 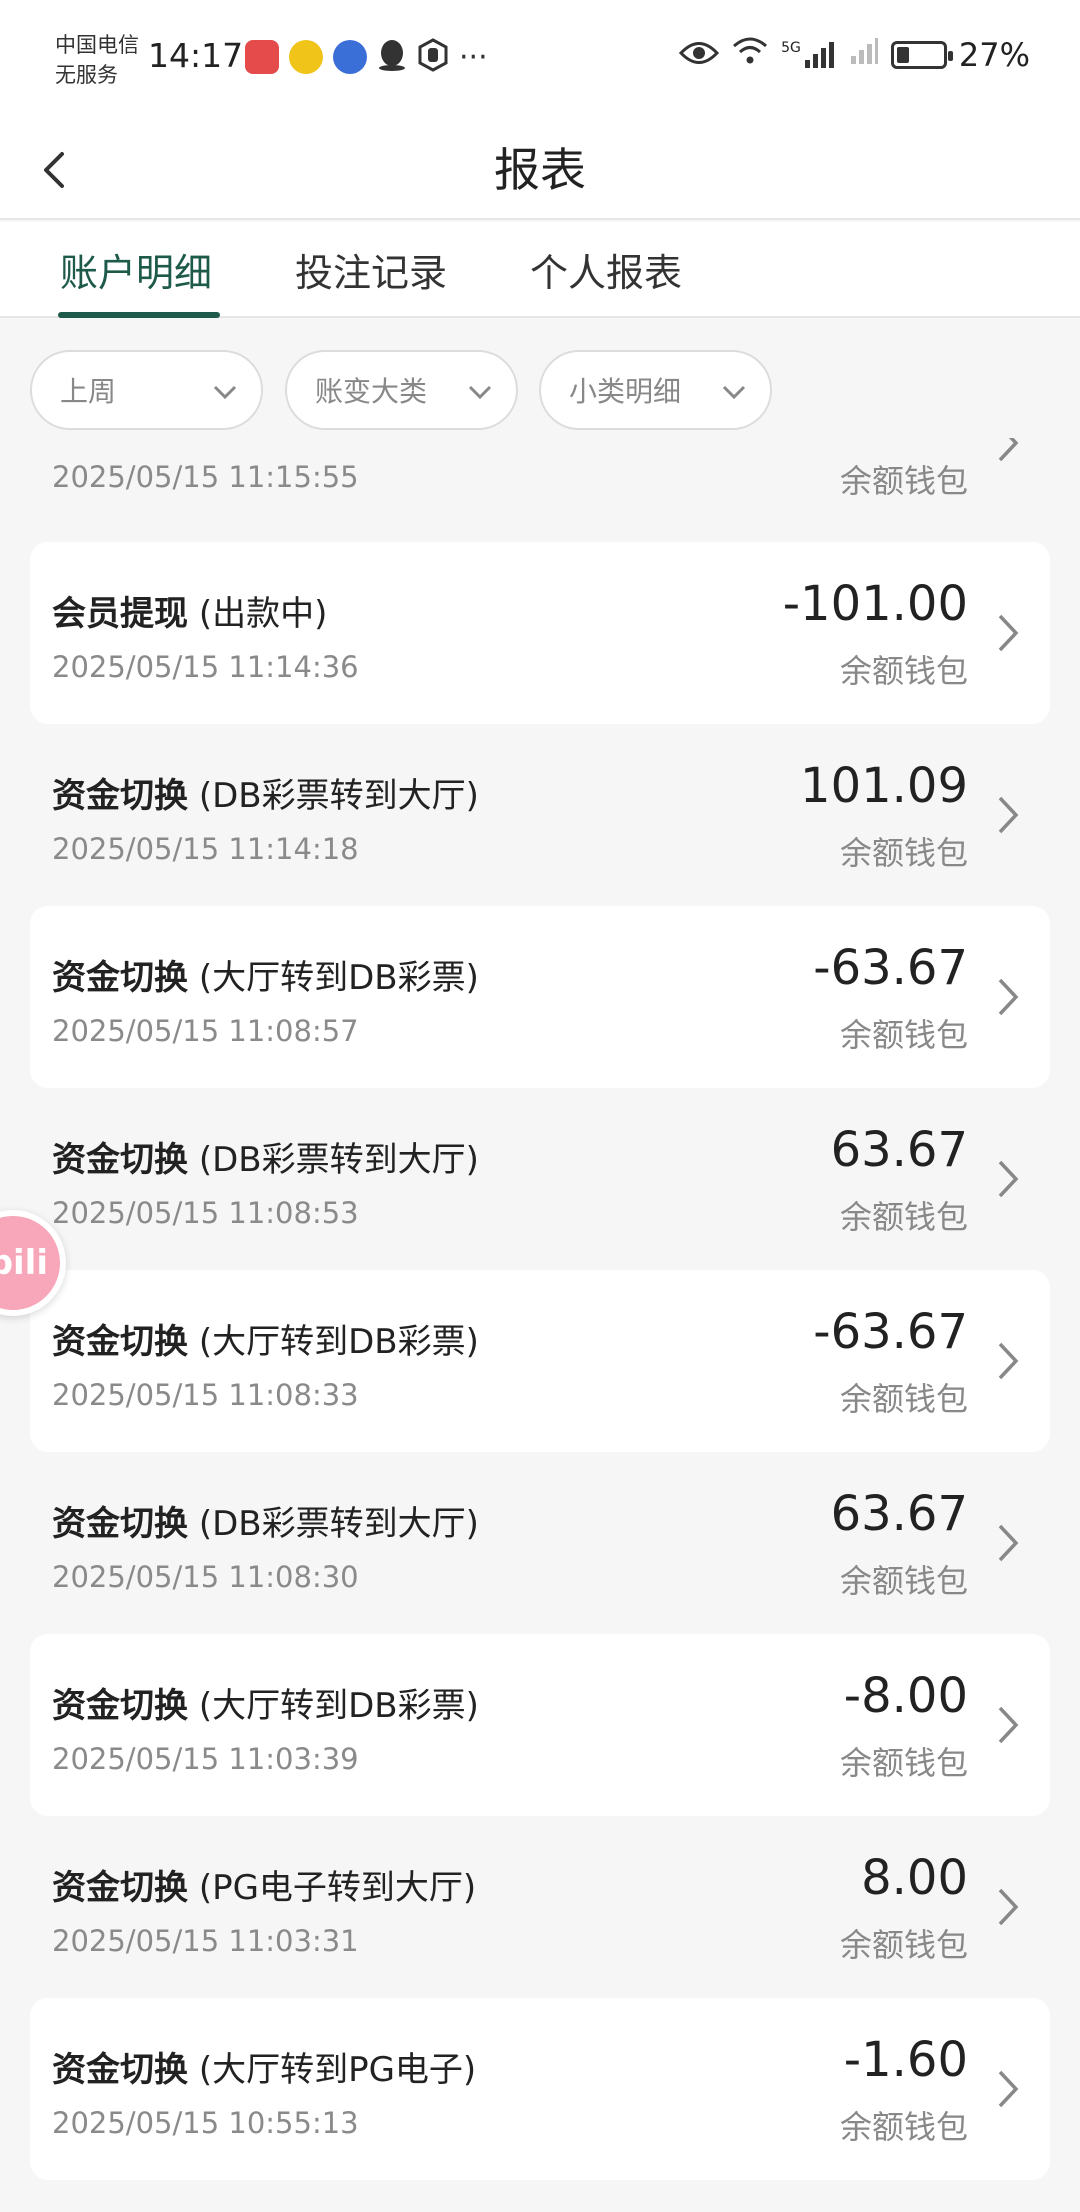 I want to click on filter-period-label: 上周, so click(x=88, y=391).